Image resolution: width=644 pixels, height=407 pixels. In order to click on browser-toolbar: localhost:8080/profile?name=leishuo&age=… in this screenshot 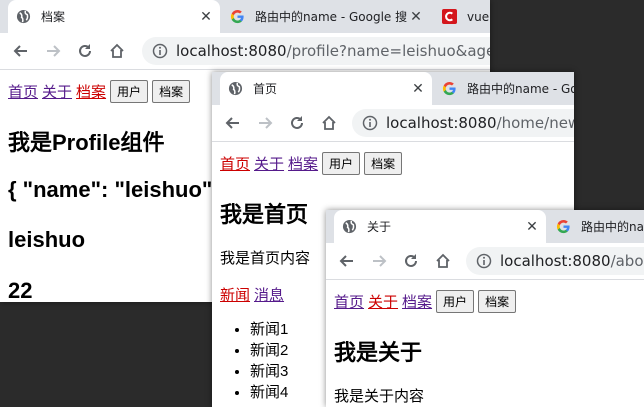, I will do `click(245, 51)`.